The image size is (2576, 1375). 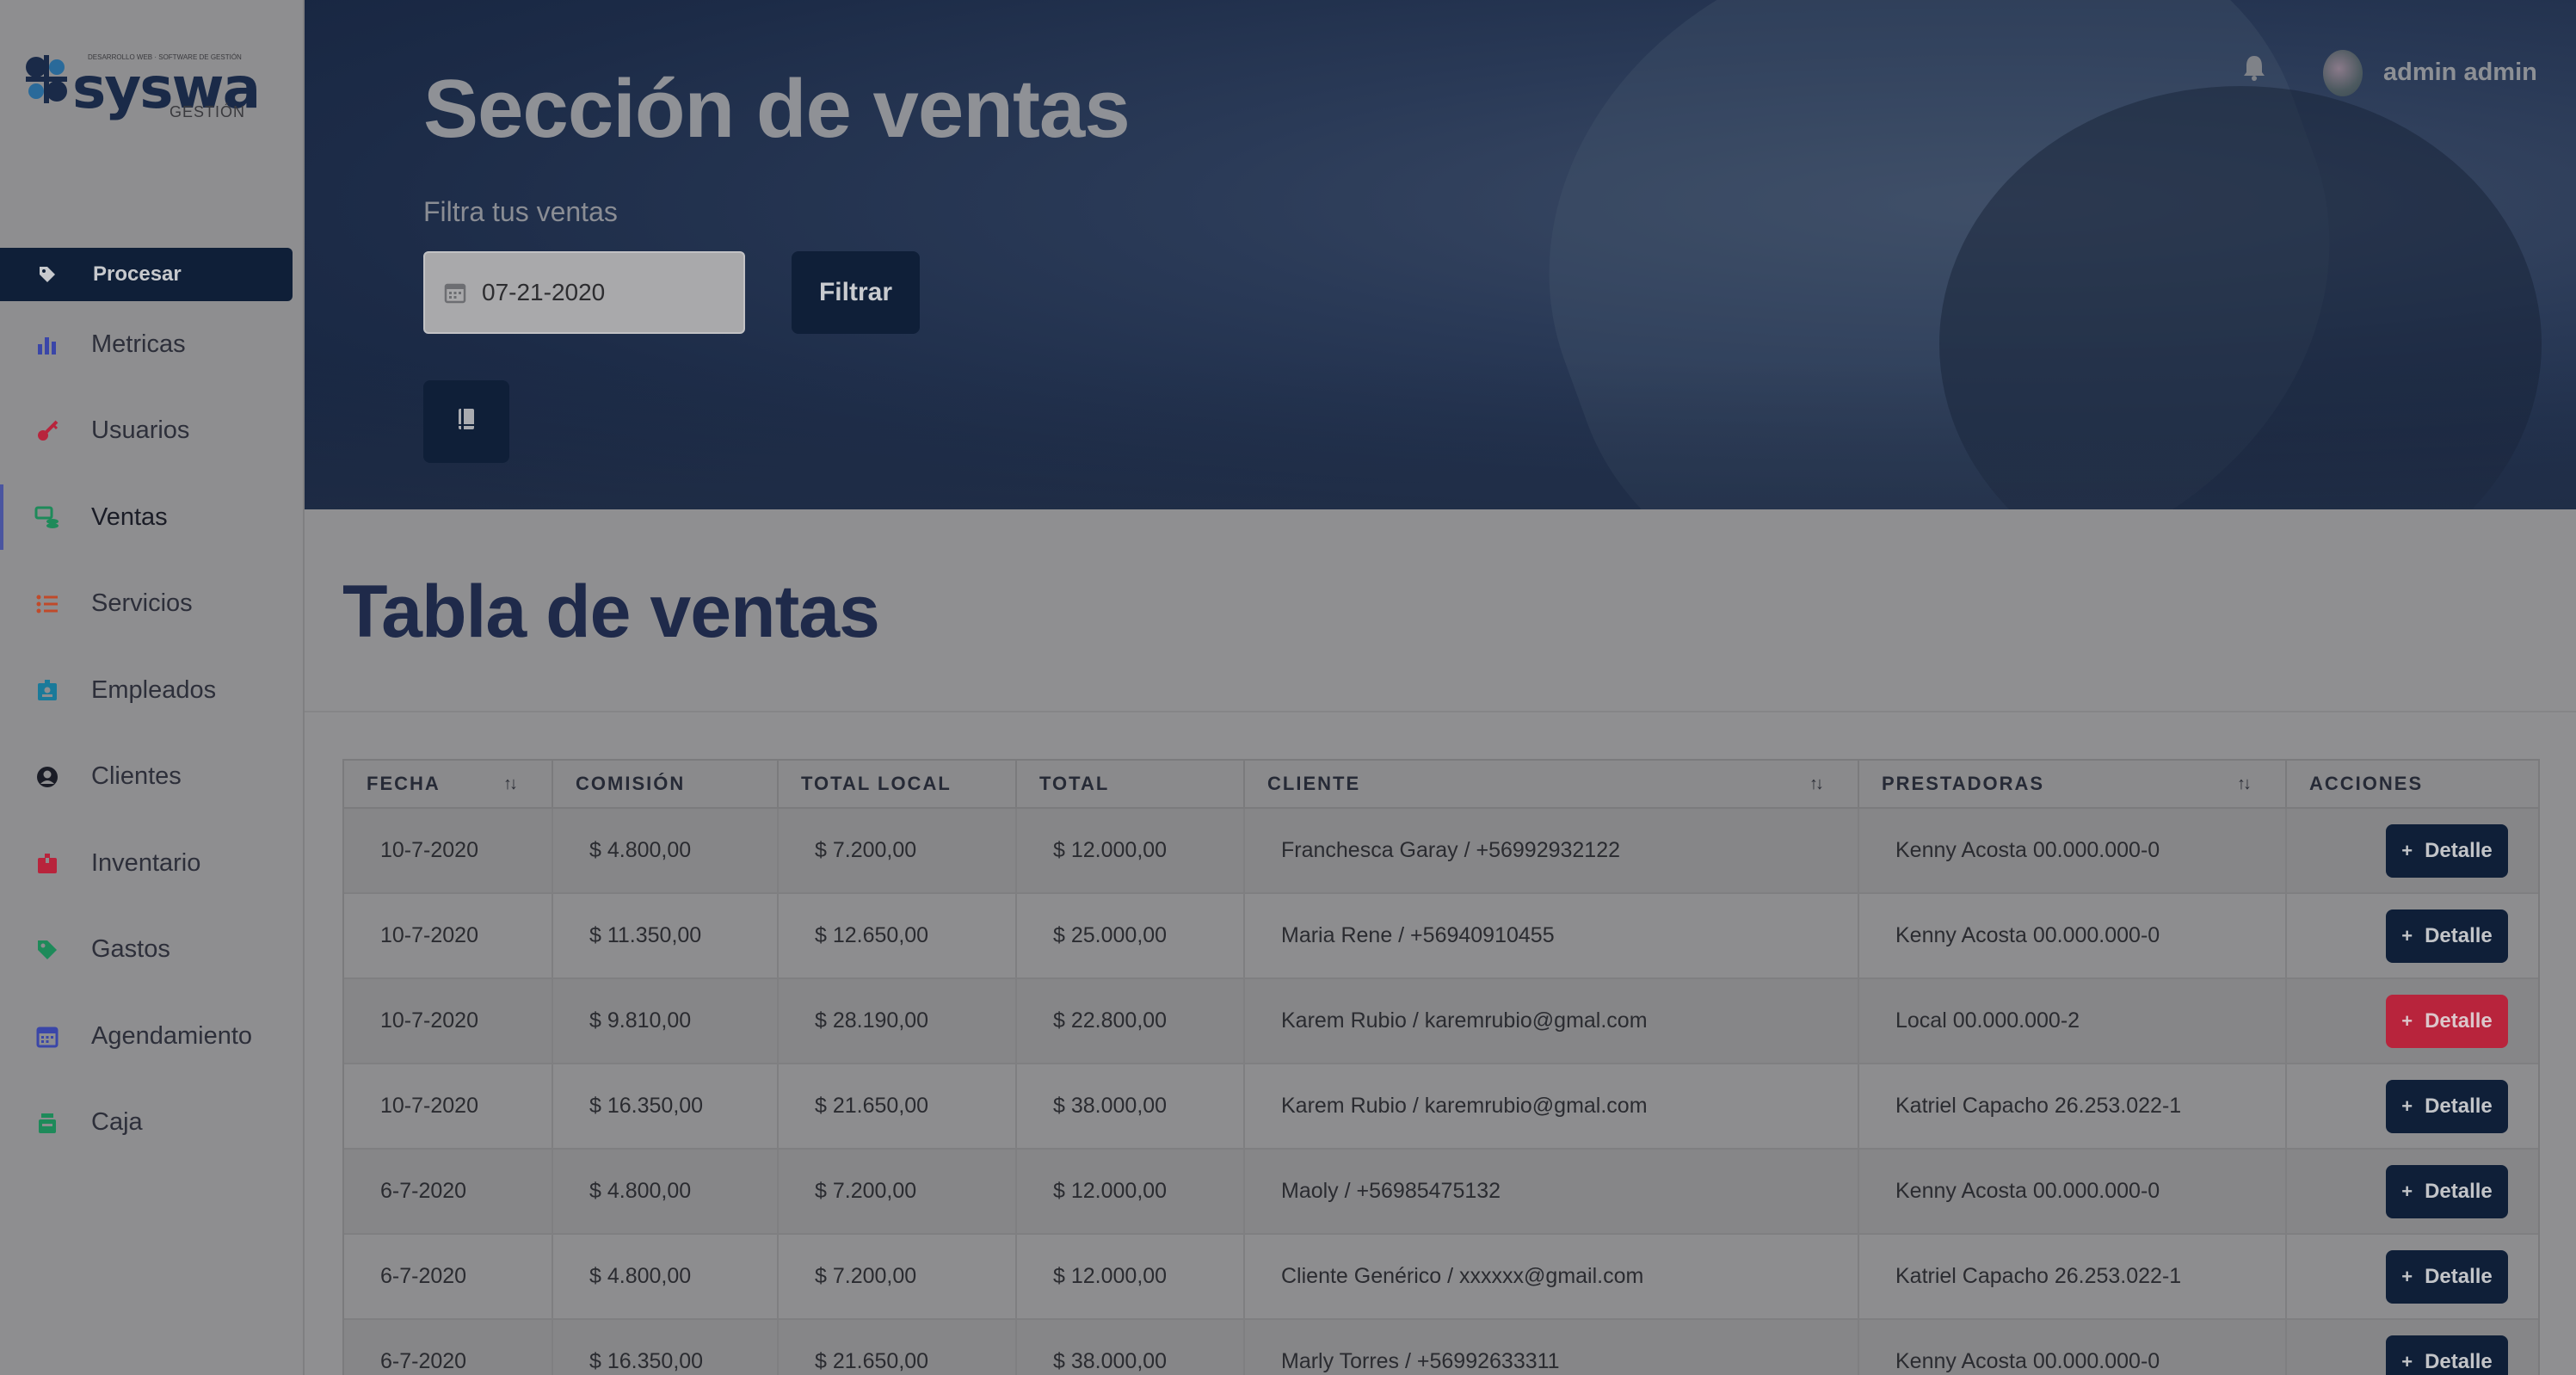 What do you see at coordinates (2367, 784) in the screenshot?
I see `column-label: ACCIONES` at bounding box center [2367, 784].